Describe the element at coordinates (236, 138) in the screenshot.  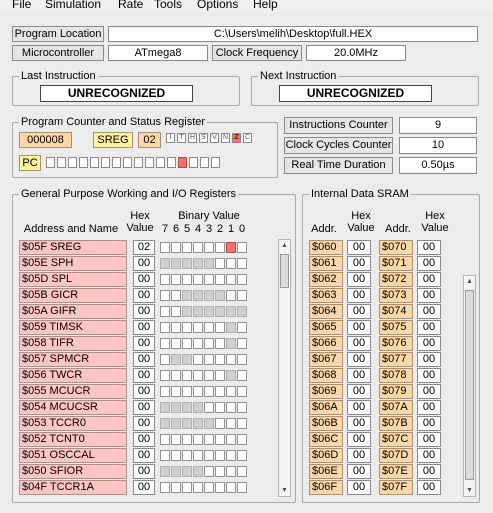
I see `sreg-flag-z: Z` at that location.